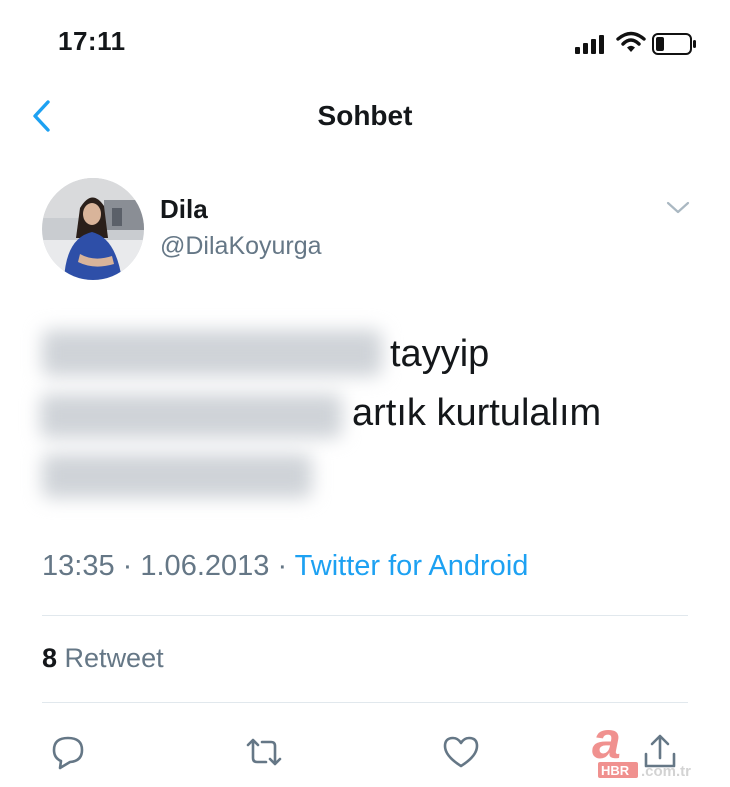  I want to click on display-name: Dila, so click(184, 209).